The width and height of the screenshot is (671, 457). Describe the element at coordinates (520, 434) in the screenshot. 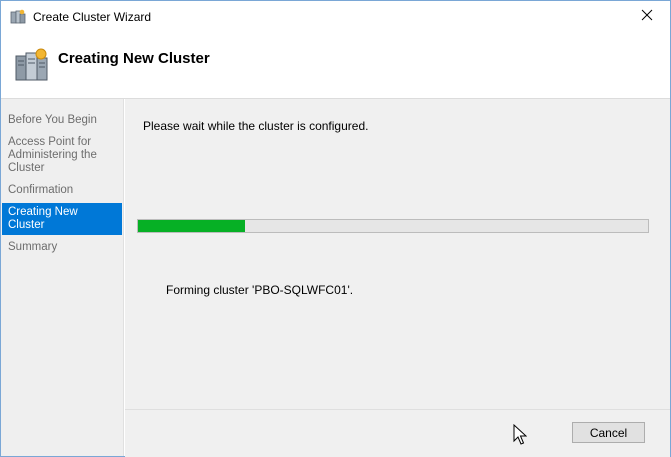

I see `mouse-cursor-icon` at that location.